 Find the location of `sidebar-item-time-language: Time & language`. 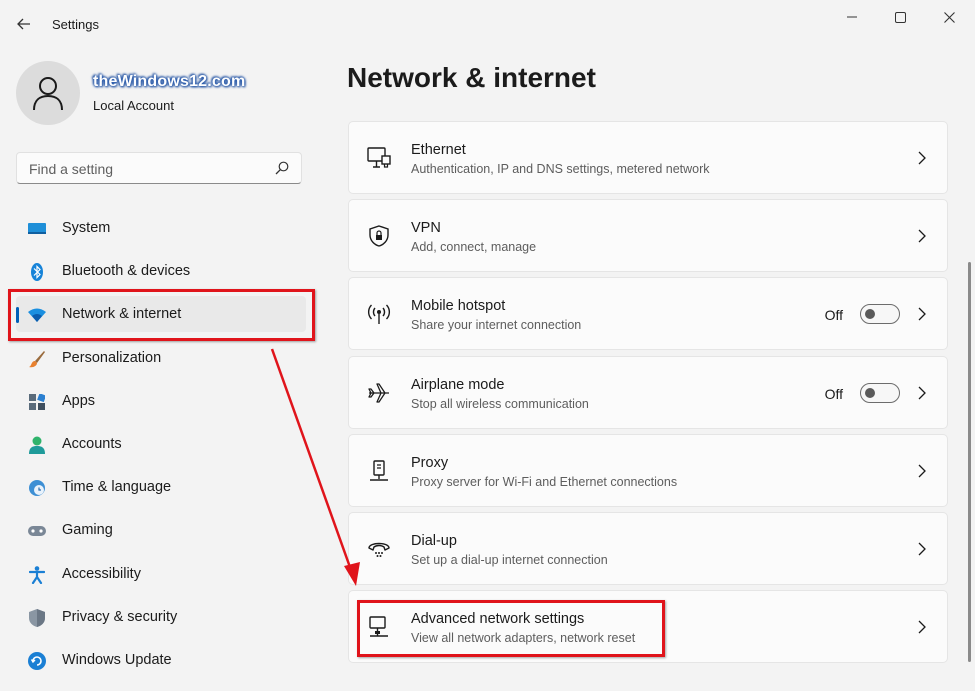

sidebar-item-time-language: Time & language is located at coordinates (161, 487).